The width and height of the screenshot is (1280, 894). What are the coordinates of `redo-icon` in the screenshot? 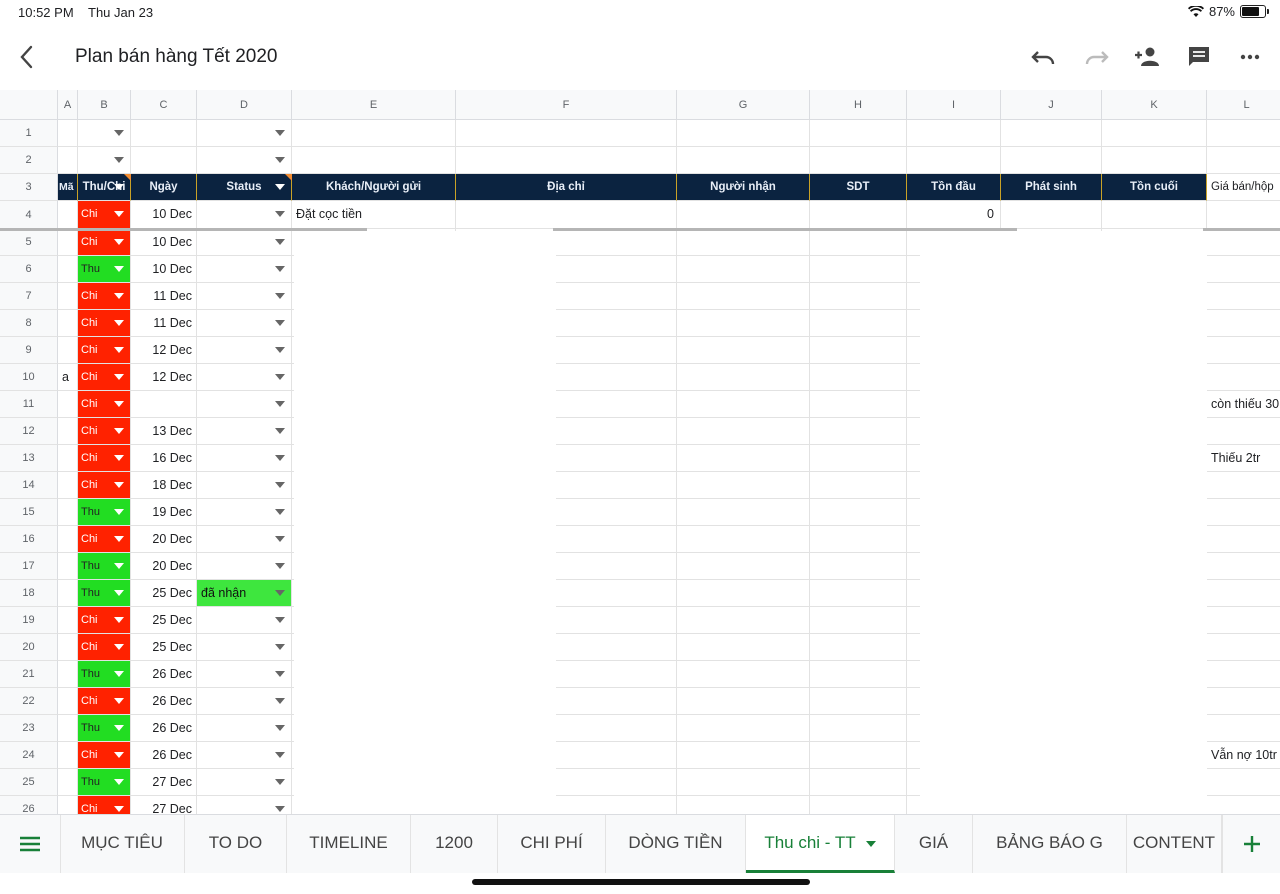 It's located at (1096, 57).